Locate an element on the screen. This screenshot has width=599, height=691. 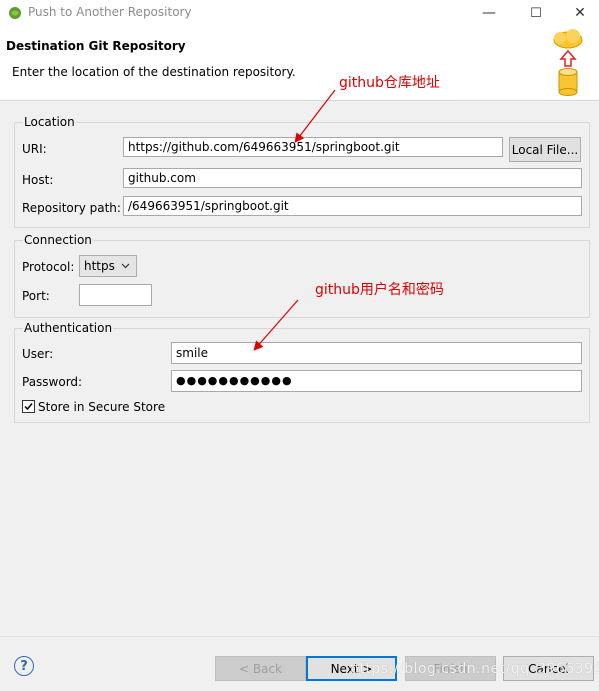
back-button: < Back is located at coordinates (260, 668).